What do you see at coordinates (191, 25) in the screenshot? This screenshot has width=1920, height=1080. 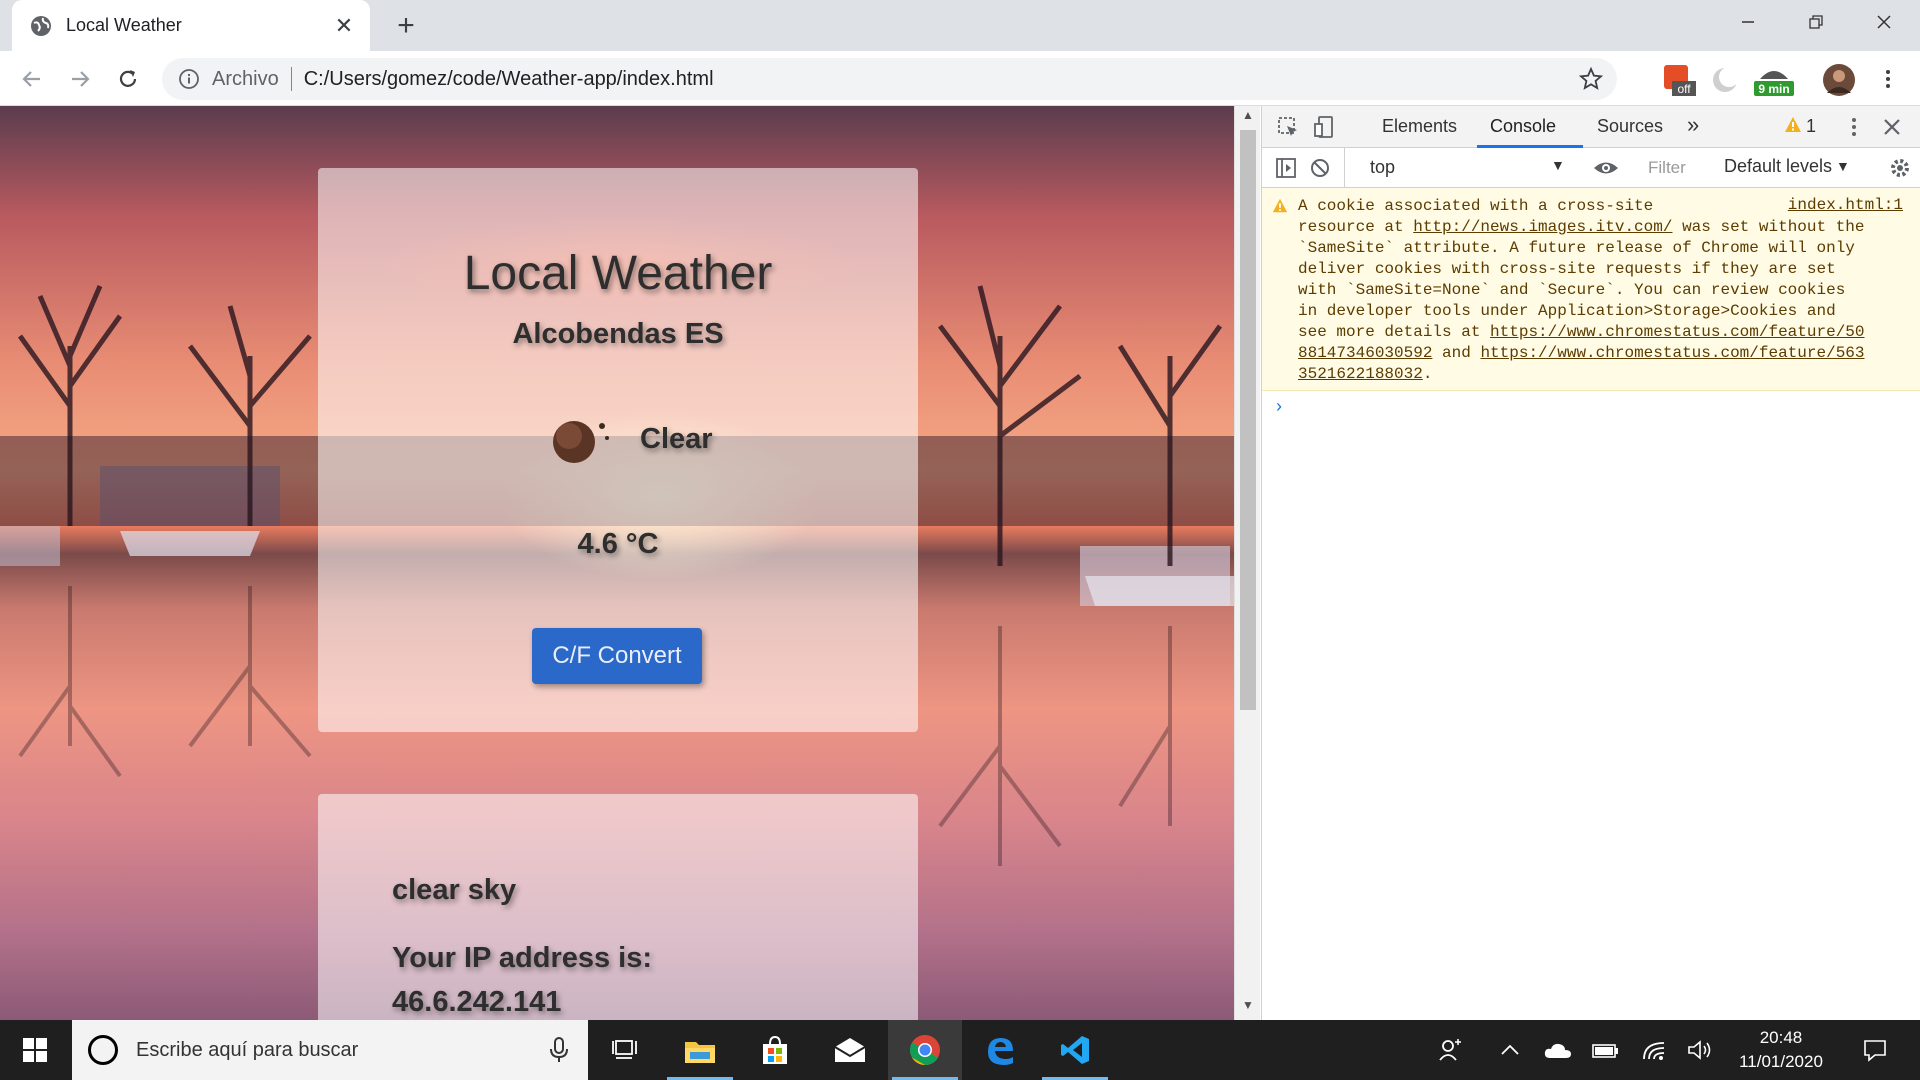 I see `browser-tab: Local Weather ✕` at bounding box center [191, 25].